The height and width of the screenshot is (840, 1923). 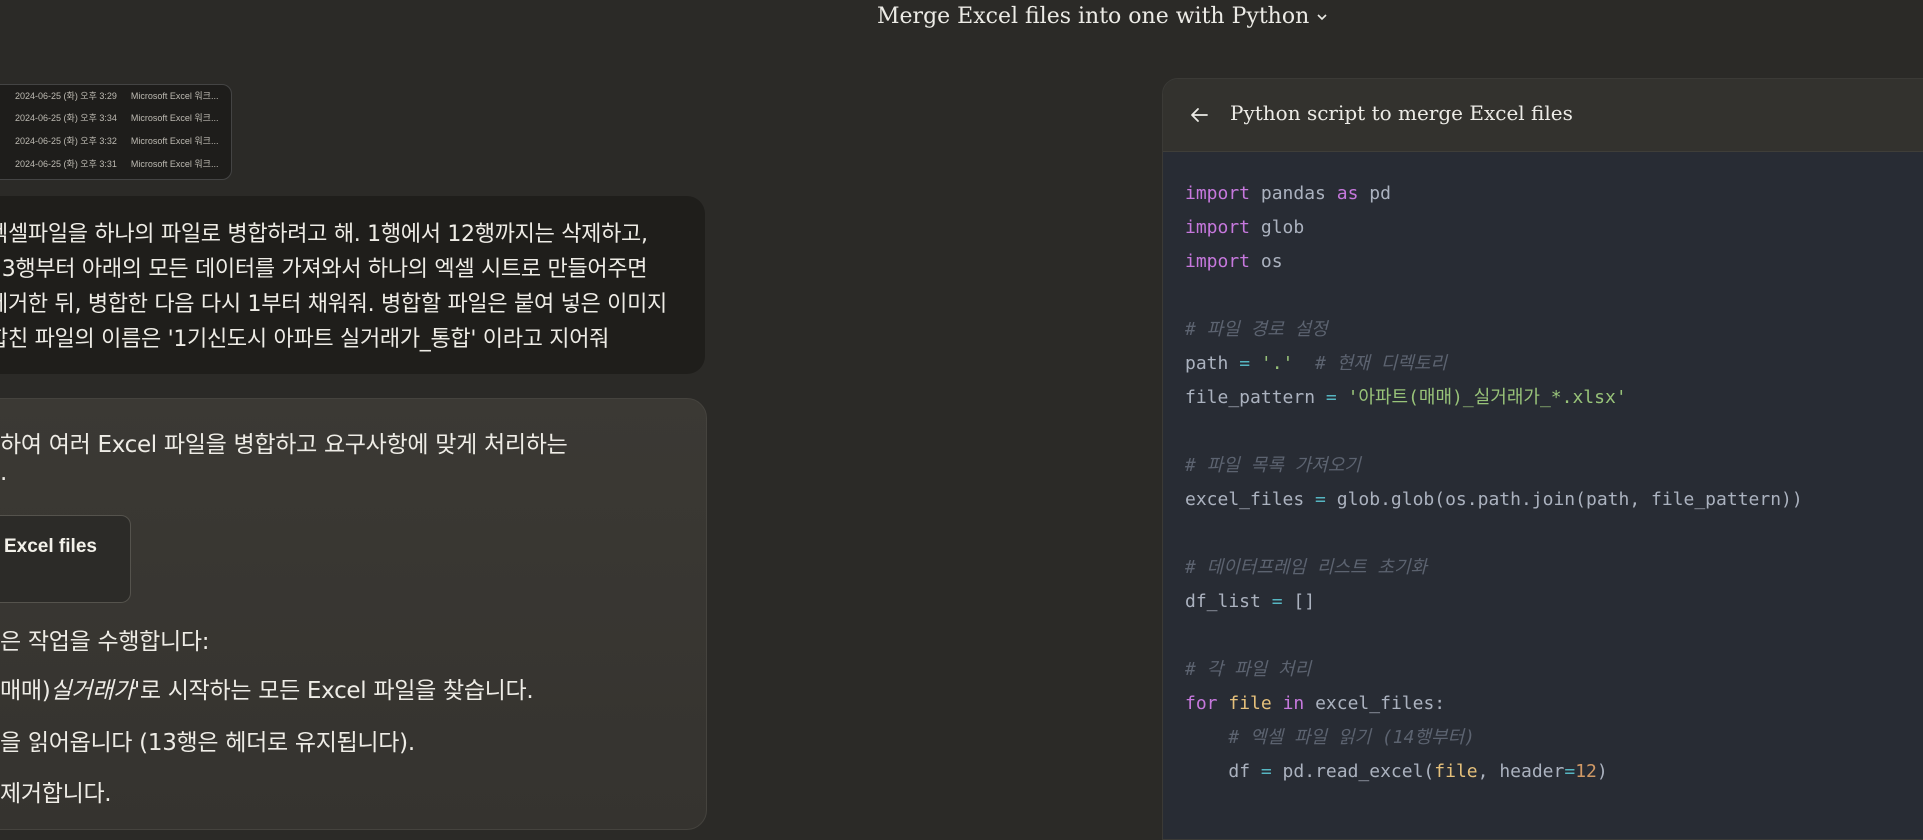 What do you see at coordinates (333, 691) in the screenshot?
I see `step-1-suffix: '로 시작하는 모든 Excel 파일을 찾습니다.` at bounding box center [333, 691].